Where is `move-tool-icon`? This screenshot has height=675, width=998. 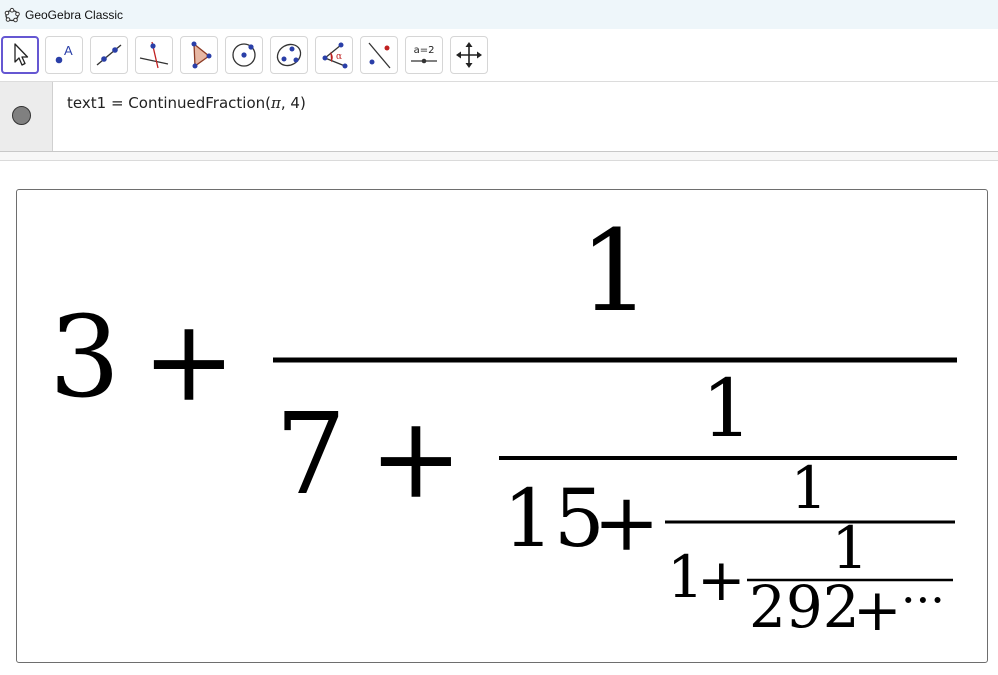
move-tool-icon is located at coordinates (21, 54).